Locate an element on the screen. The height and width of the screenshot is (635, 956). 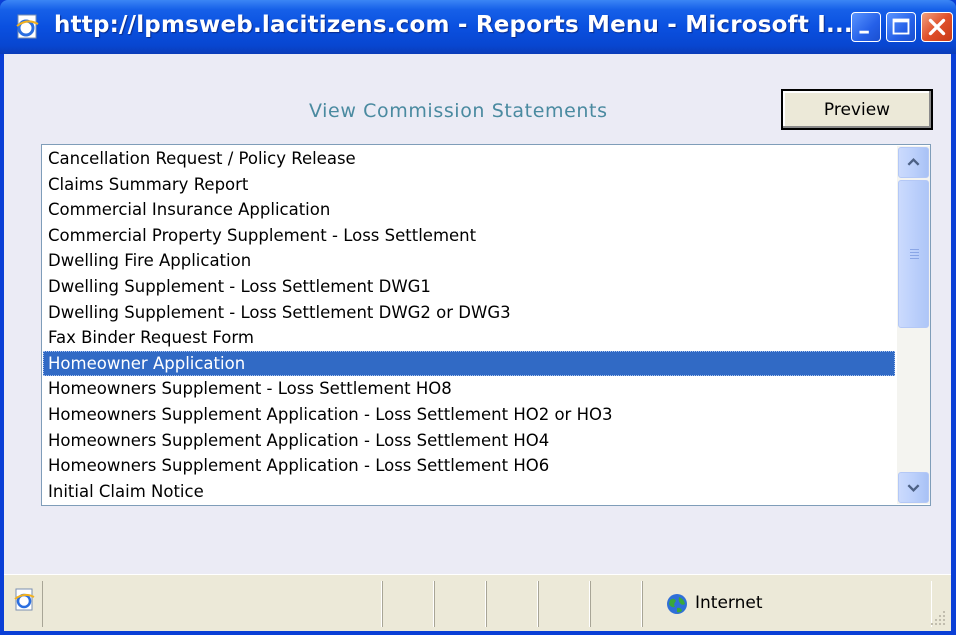
list-item: Cancellation Request / Policy Release is located at coordinates (469, 159).